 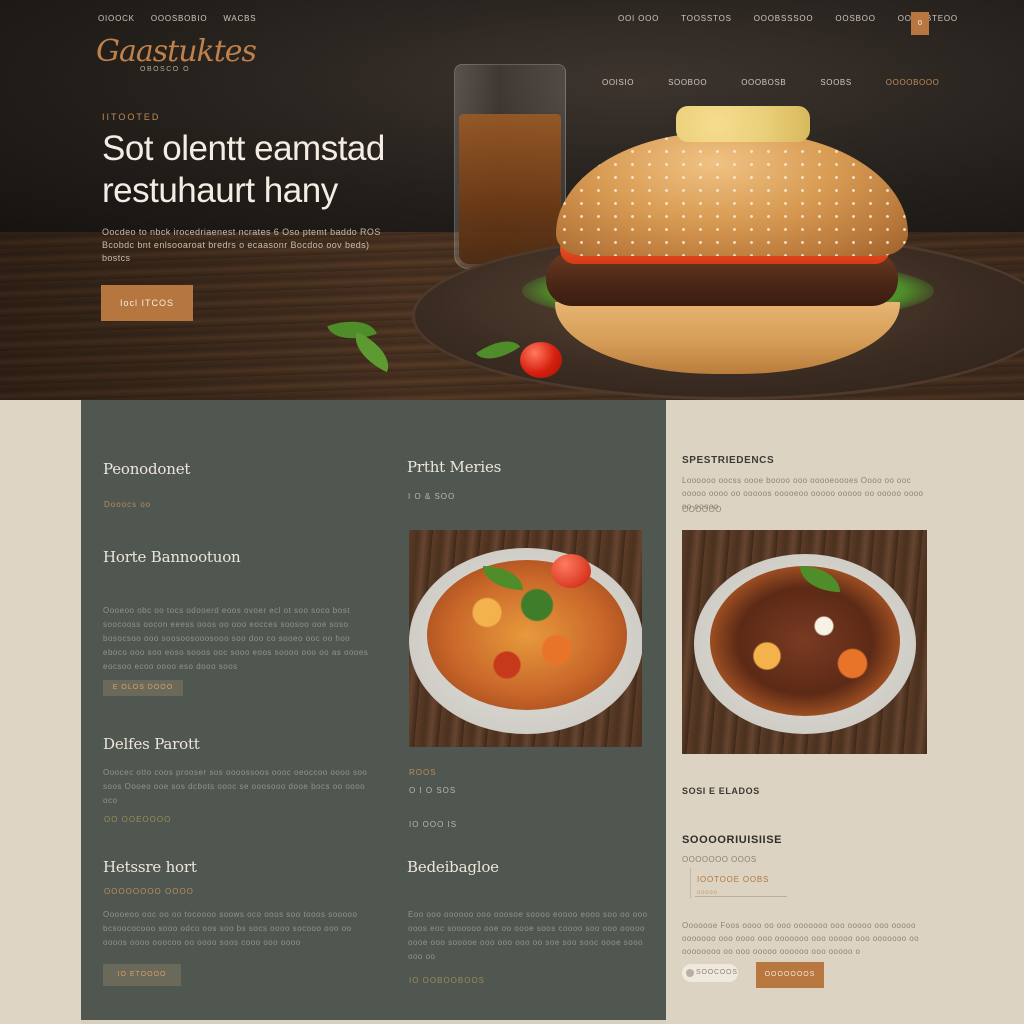 I want to click on sidebar-accent-small: ooooo, so click(x=707, y=893).